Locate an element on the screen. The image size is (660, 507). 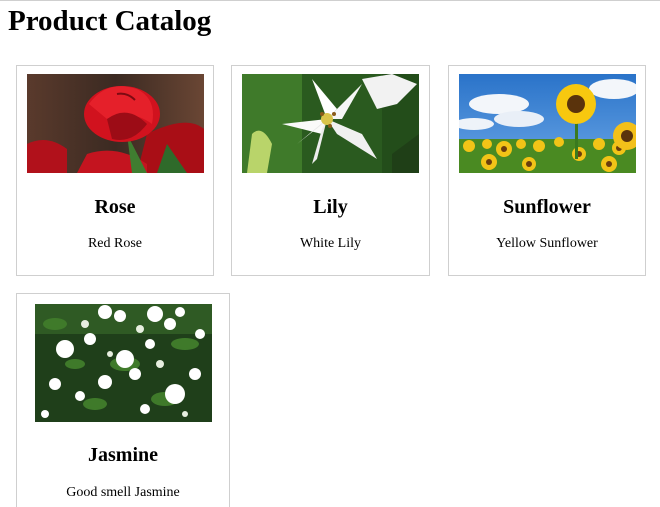
product-name: Lily is located at coordinates (330, 207).